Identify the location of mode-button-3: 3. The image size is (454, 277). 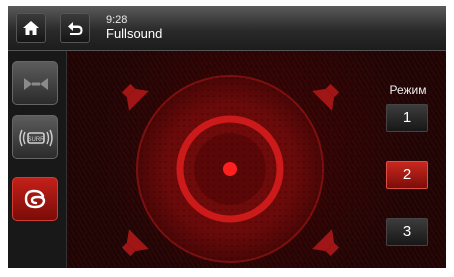
(407, 232).